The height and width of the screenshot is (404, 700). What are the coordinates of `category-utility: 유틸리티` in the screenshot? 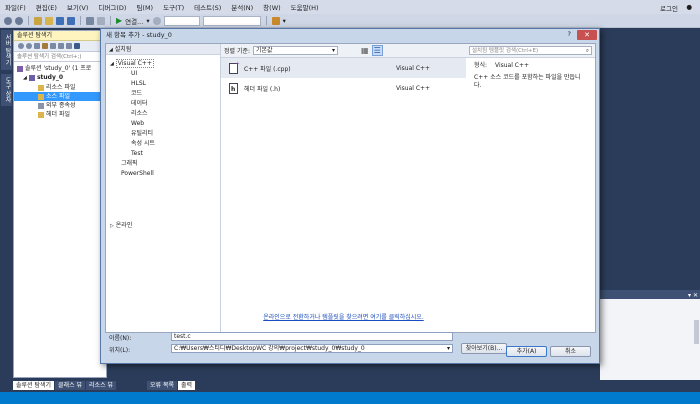 It's located at (163, 134).